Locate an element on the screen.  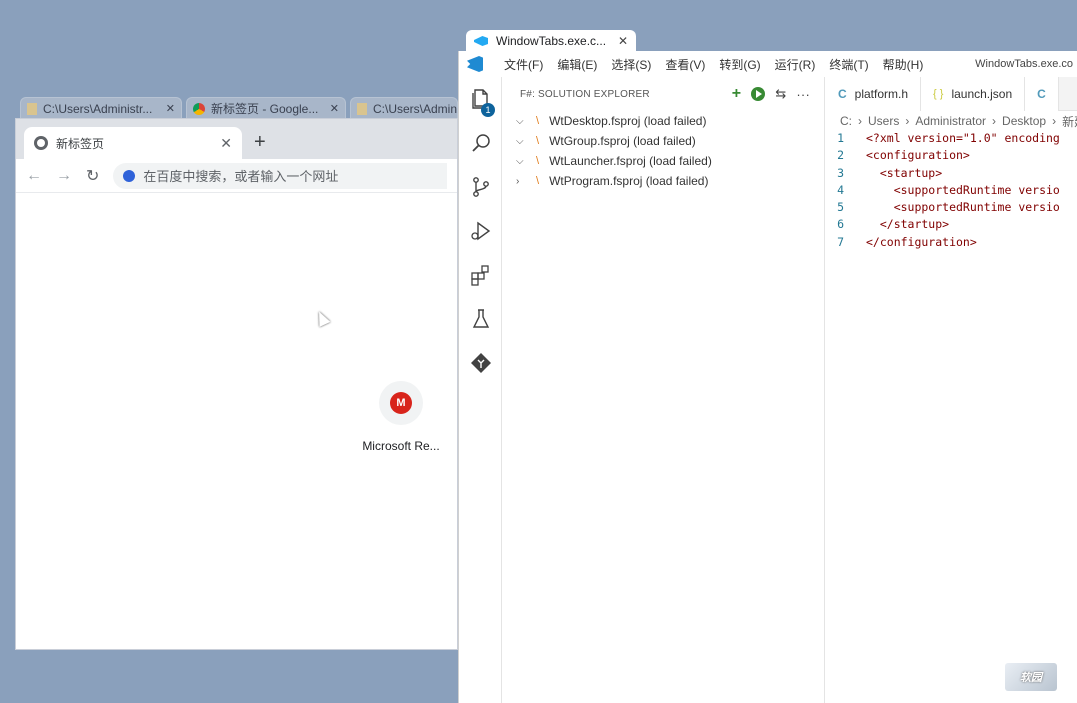
menu-terminal: 终端(T) is located at coordinates (848, 64).